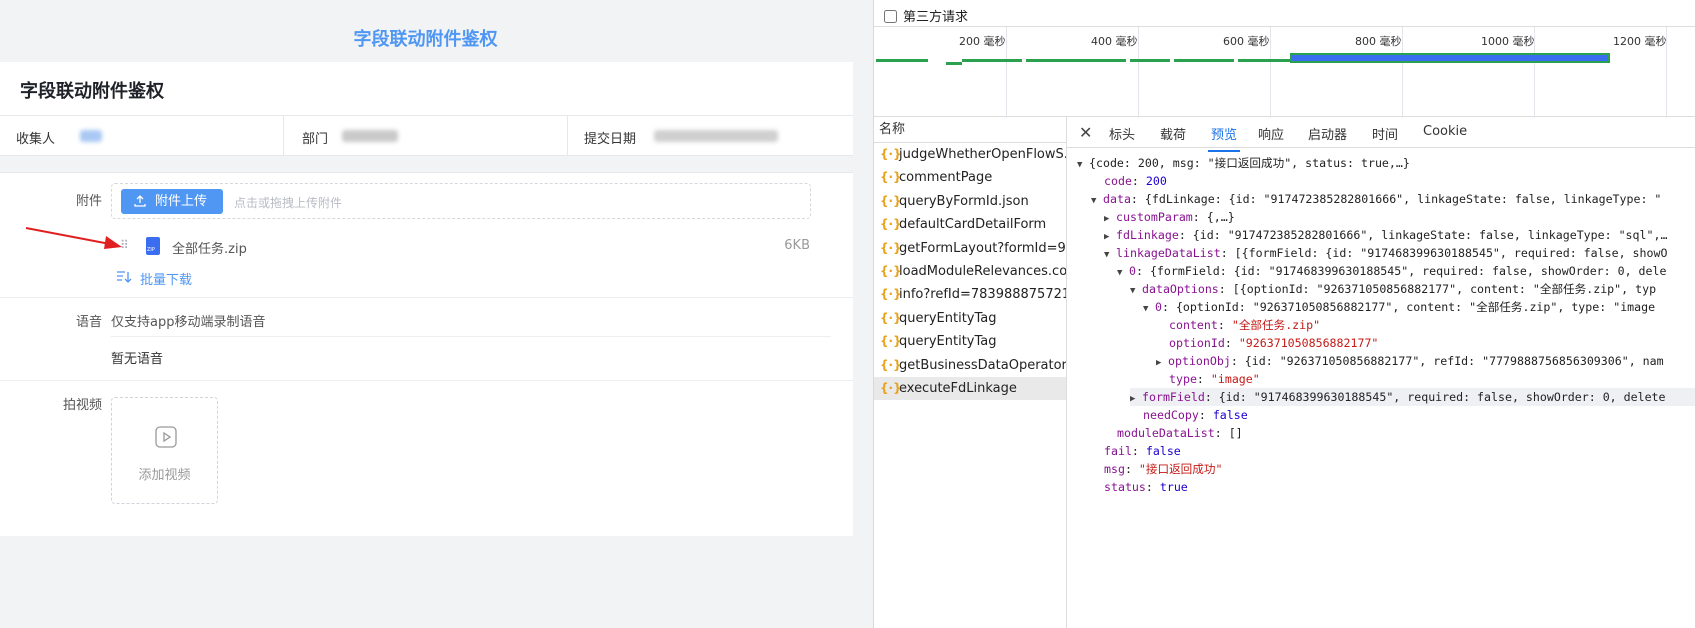 This screenshot has width=1695, height=628. What do you see at coordinates (1327, 133) in the screenshot?
I see `tab-initiator: 启动器` at bounding box center [1327, 133].